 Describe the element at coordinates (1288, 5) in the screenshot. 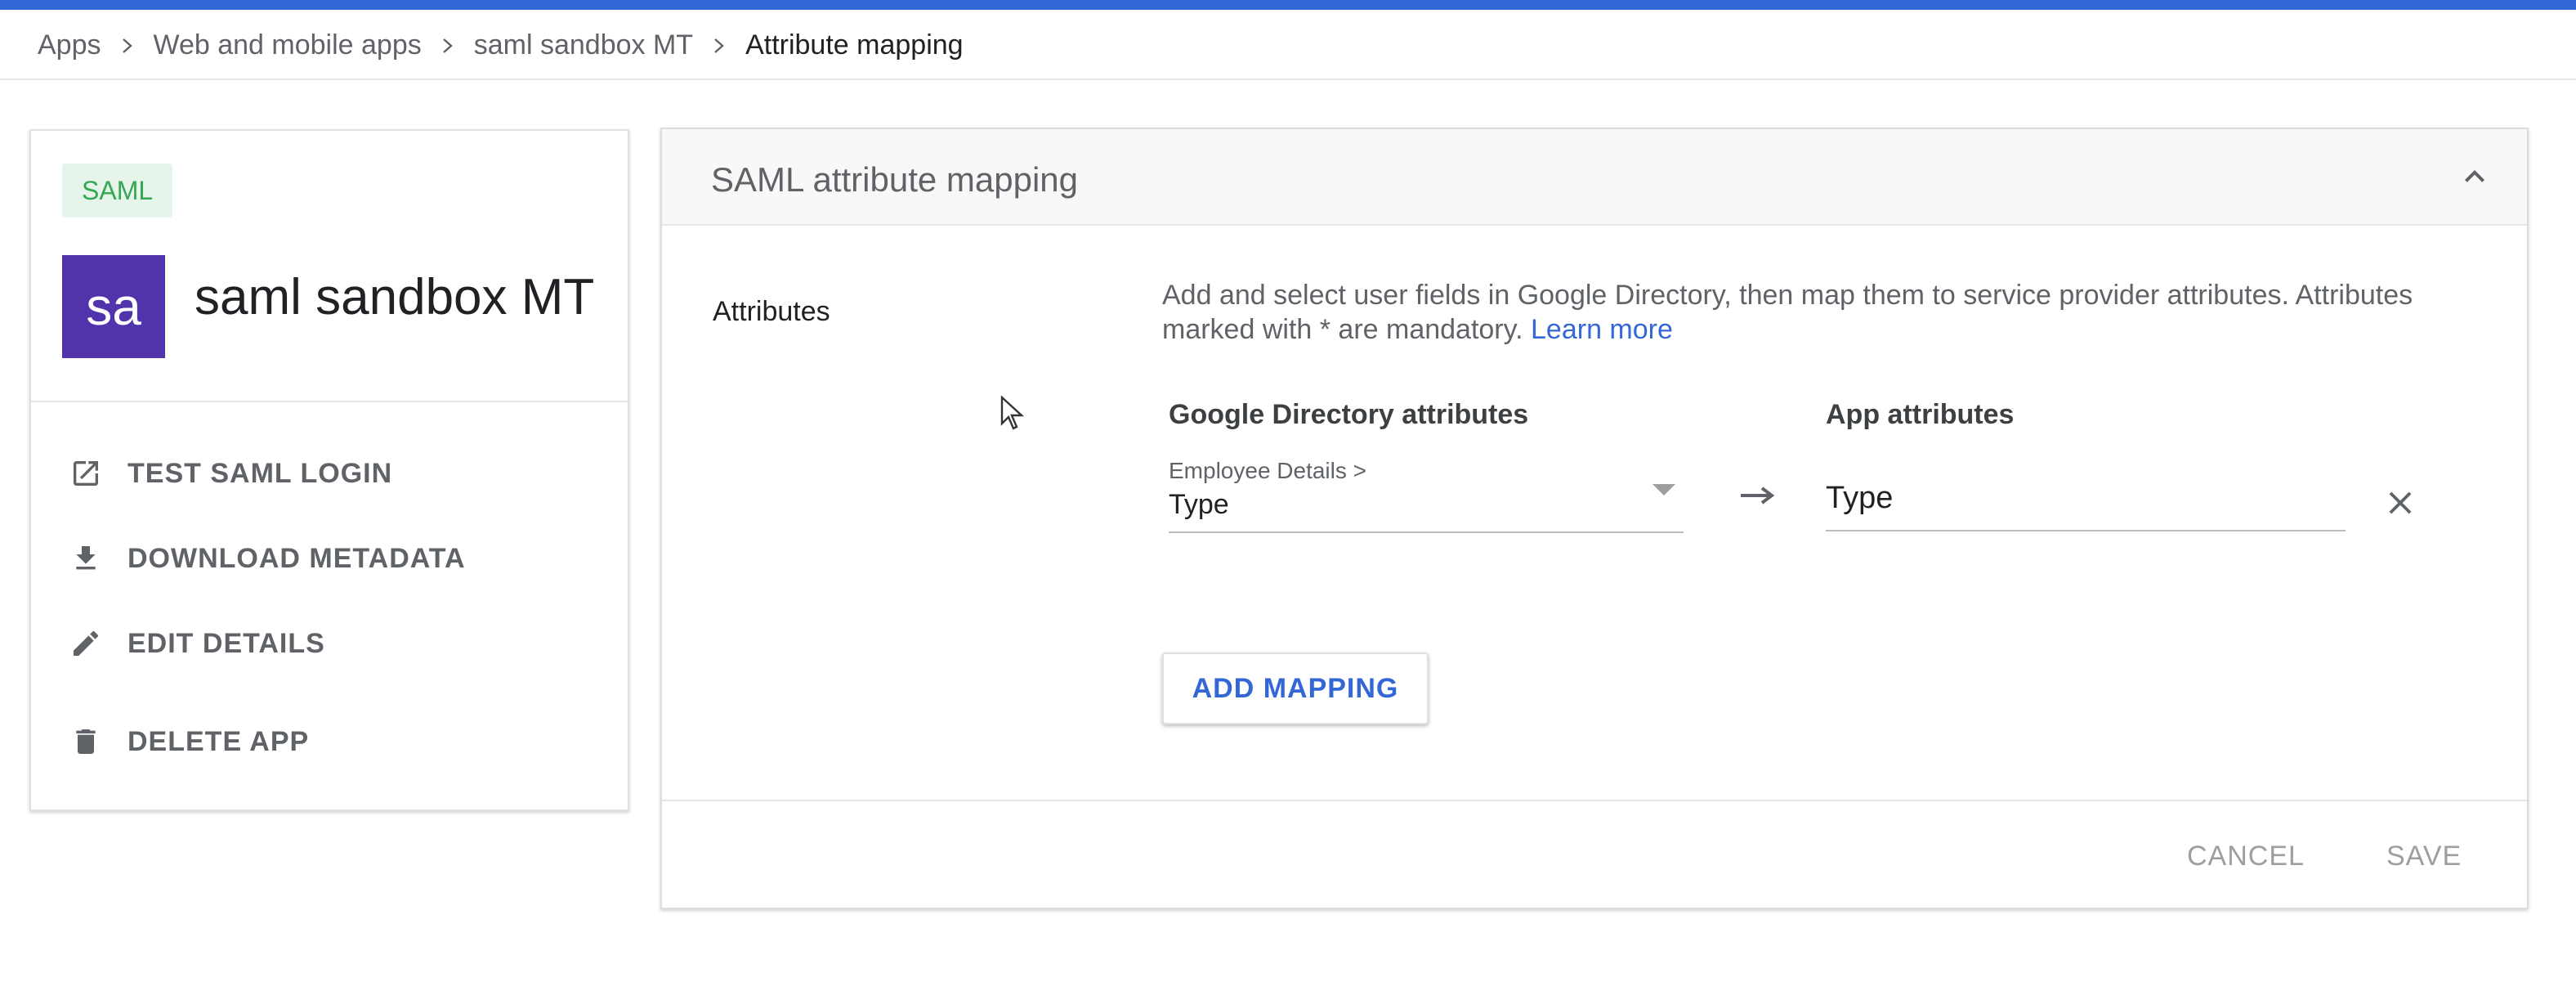

I see `top-accent-bar` at that location.